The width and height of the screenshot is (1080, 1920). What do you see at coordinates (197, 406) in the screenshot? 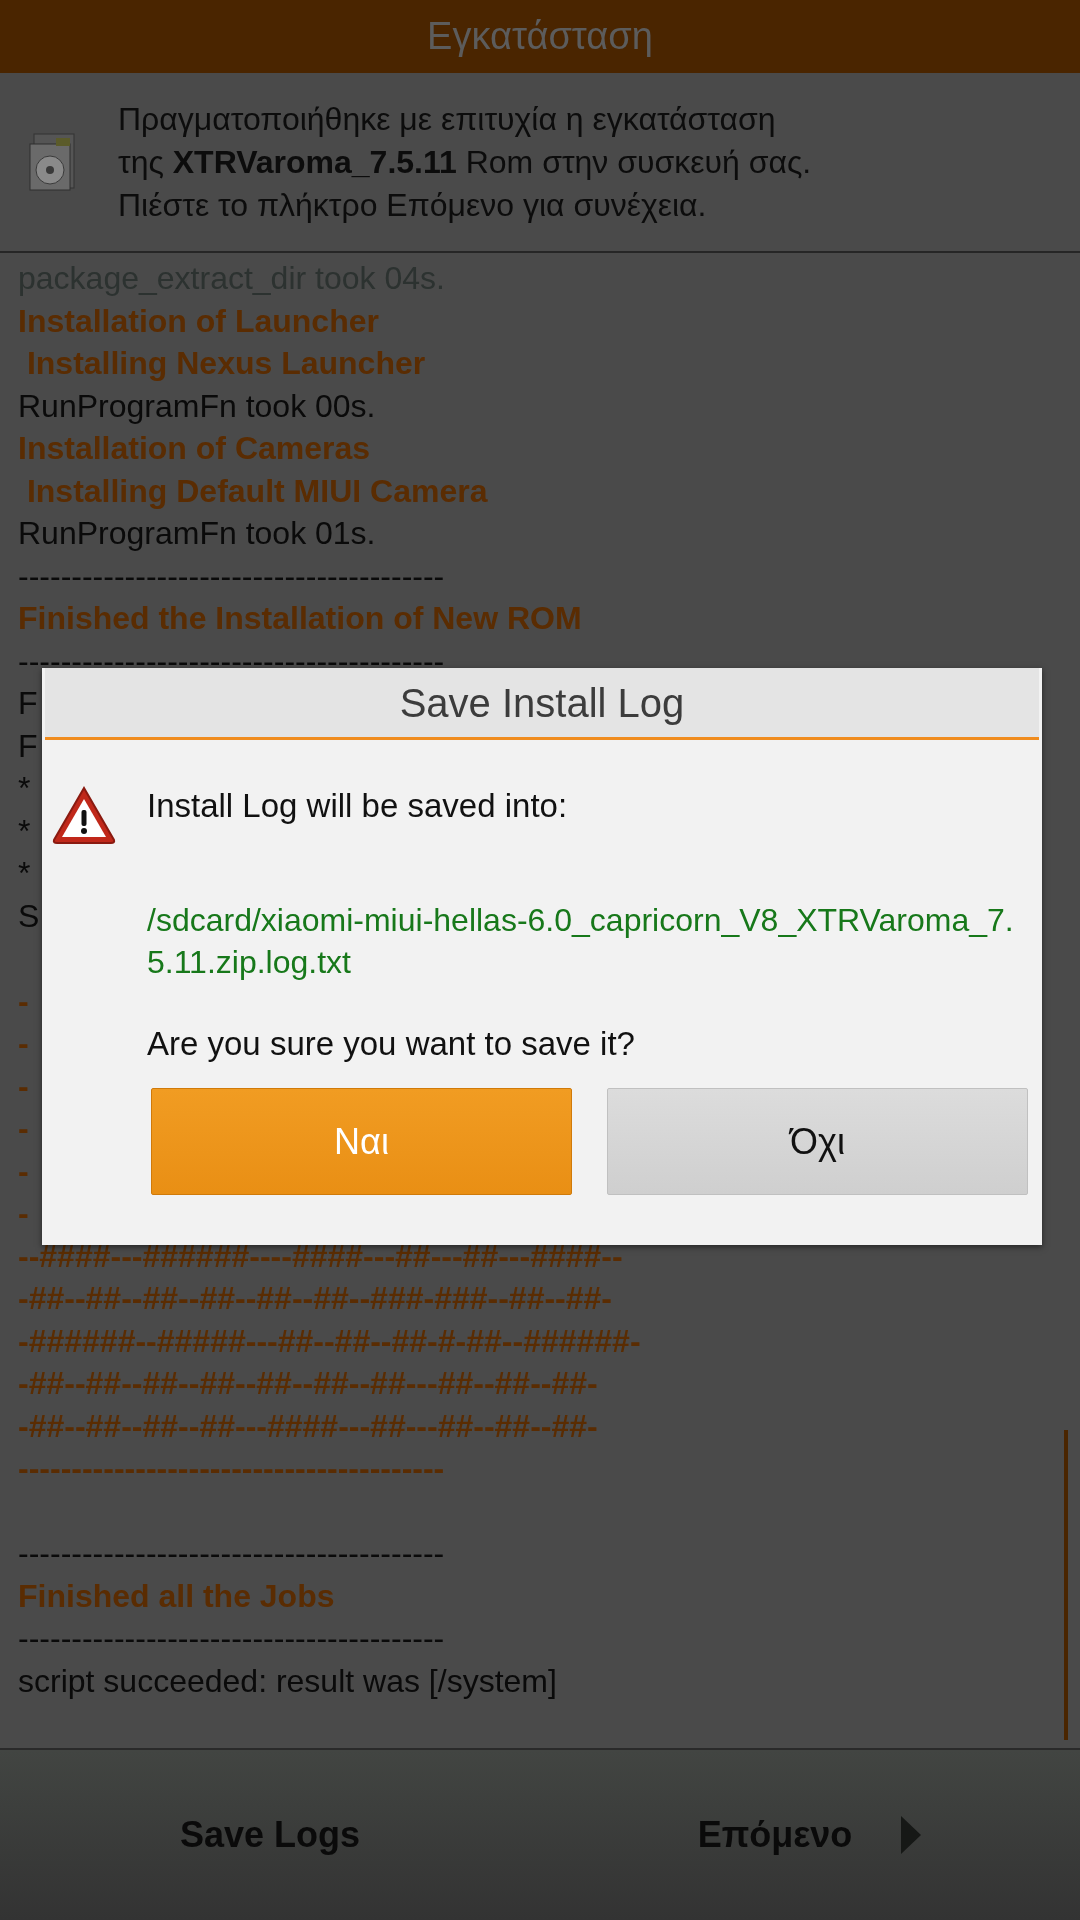
I see `log-line: RunProgramFn took 00s.` at bounding box center [197, 406].